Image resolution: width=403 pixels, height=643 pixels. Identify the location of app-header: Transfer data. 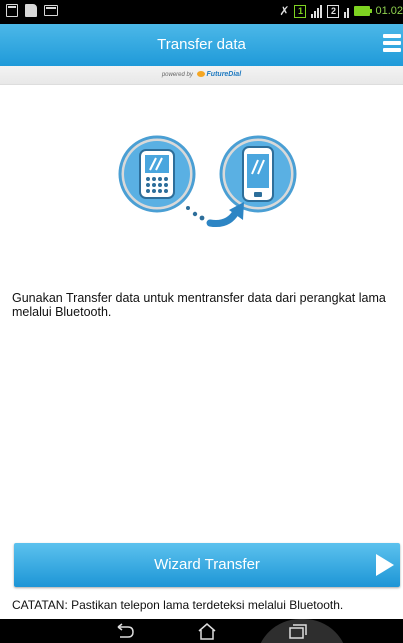
(201, 45).